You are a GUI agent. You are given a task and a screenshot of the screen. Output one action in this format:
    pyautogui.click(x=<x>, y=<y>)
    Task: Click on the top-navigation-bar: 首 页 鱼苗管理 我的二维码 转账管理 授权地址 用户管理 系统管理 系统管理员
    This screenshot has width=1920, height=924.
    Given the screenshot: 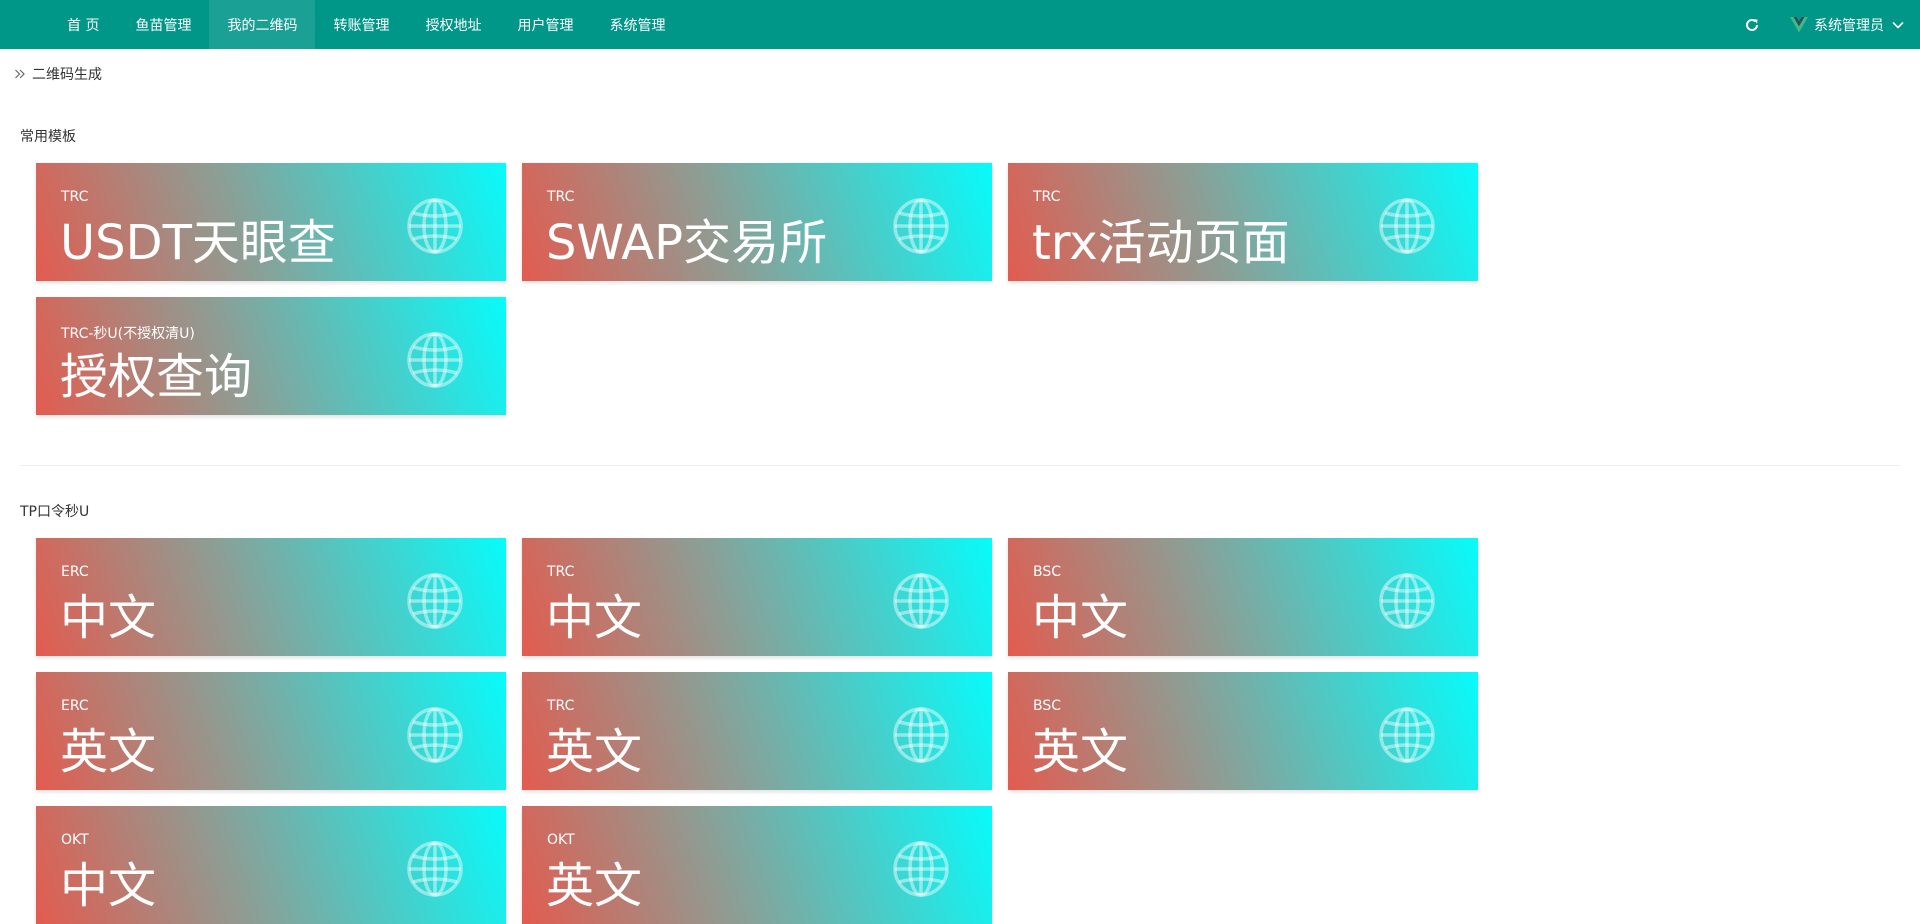 What is the action you would take?
    pyautogui.click(x=960, y=24)
    